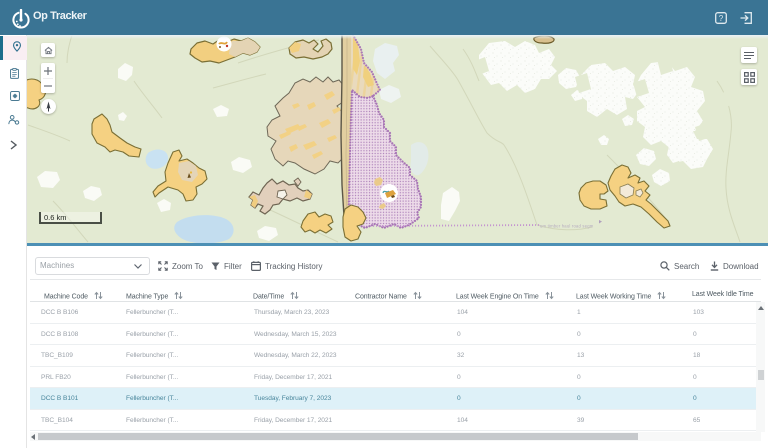 This screenshot has width=768, height=448. What do you see at coordinates (567, 226) in the screenshot?
I see `svg-text: um timber haul road segm` at bounding box center [567, 226].